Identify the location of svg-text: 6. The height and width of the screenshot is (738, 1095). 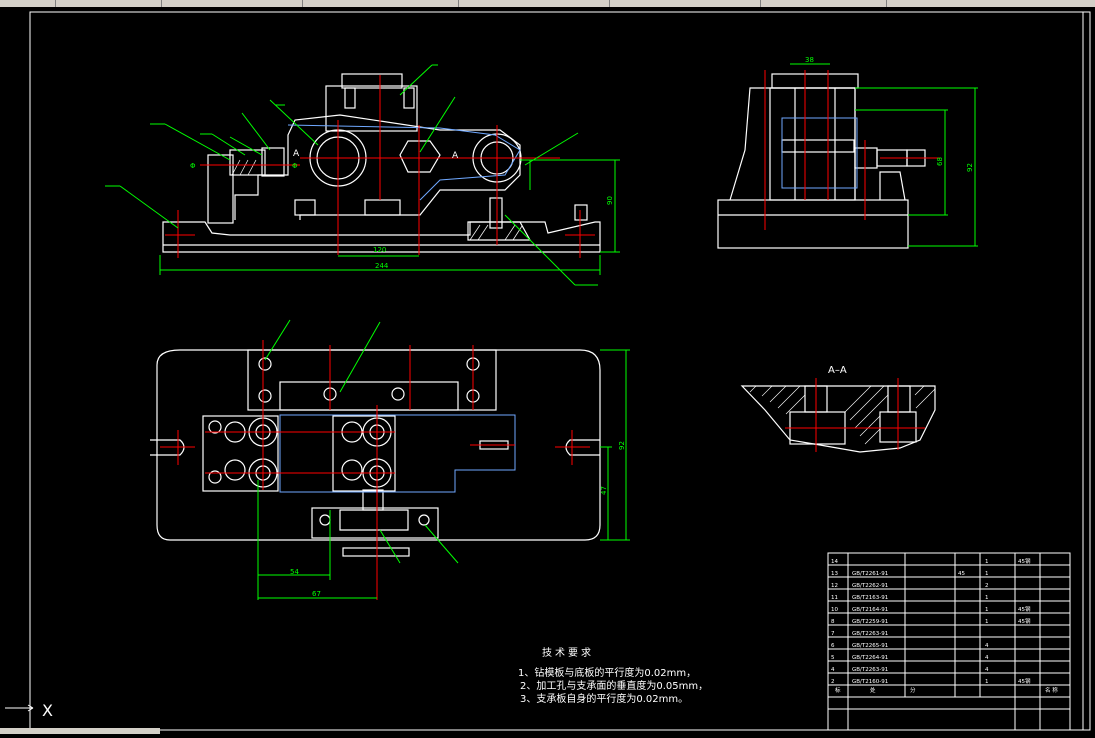
(833, 646).